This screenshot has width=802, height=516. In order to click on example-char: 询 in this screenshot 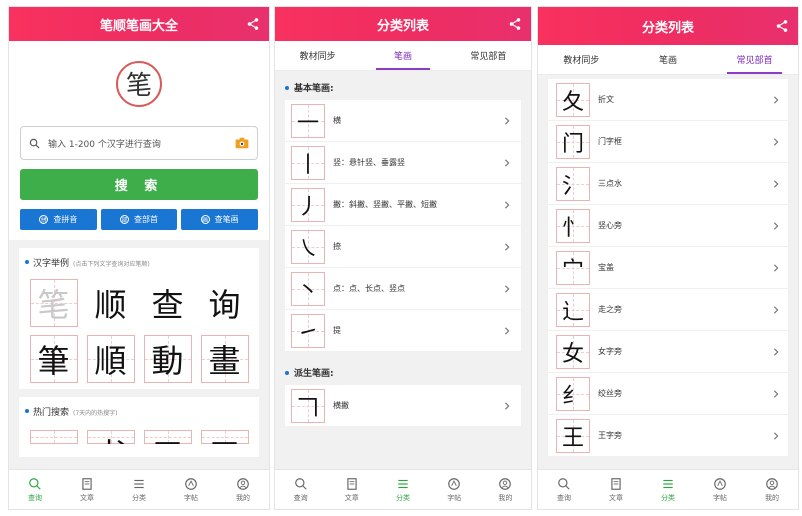, I will do `click(224, 303)`.